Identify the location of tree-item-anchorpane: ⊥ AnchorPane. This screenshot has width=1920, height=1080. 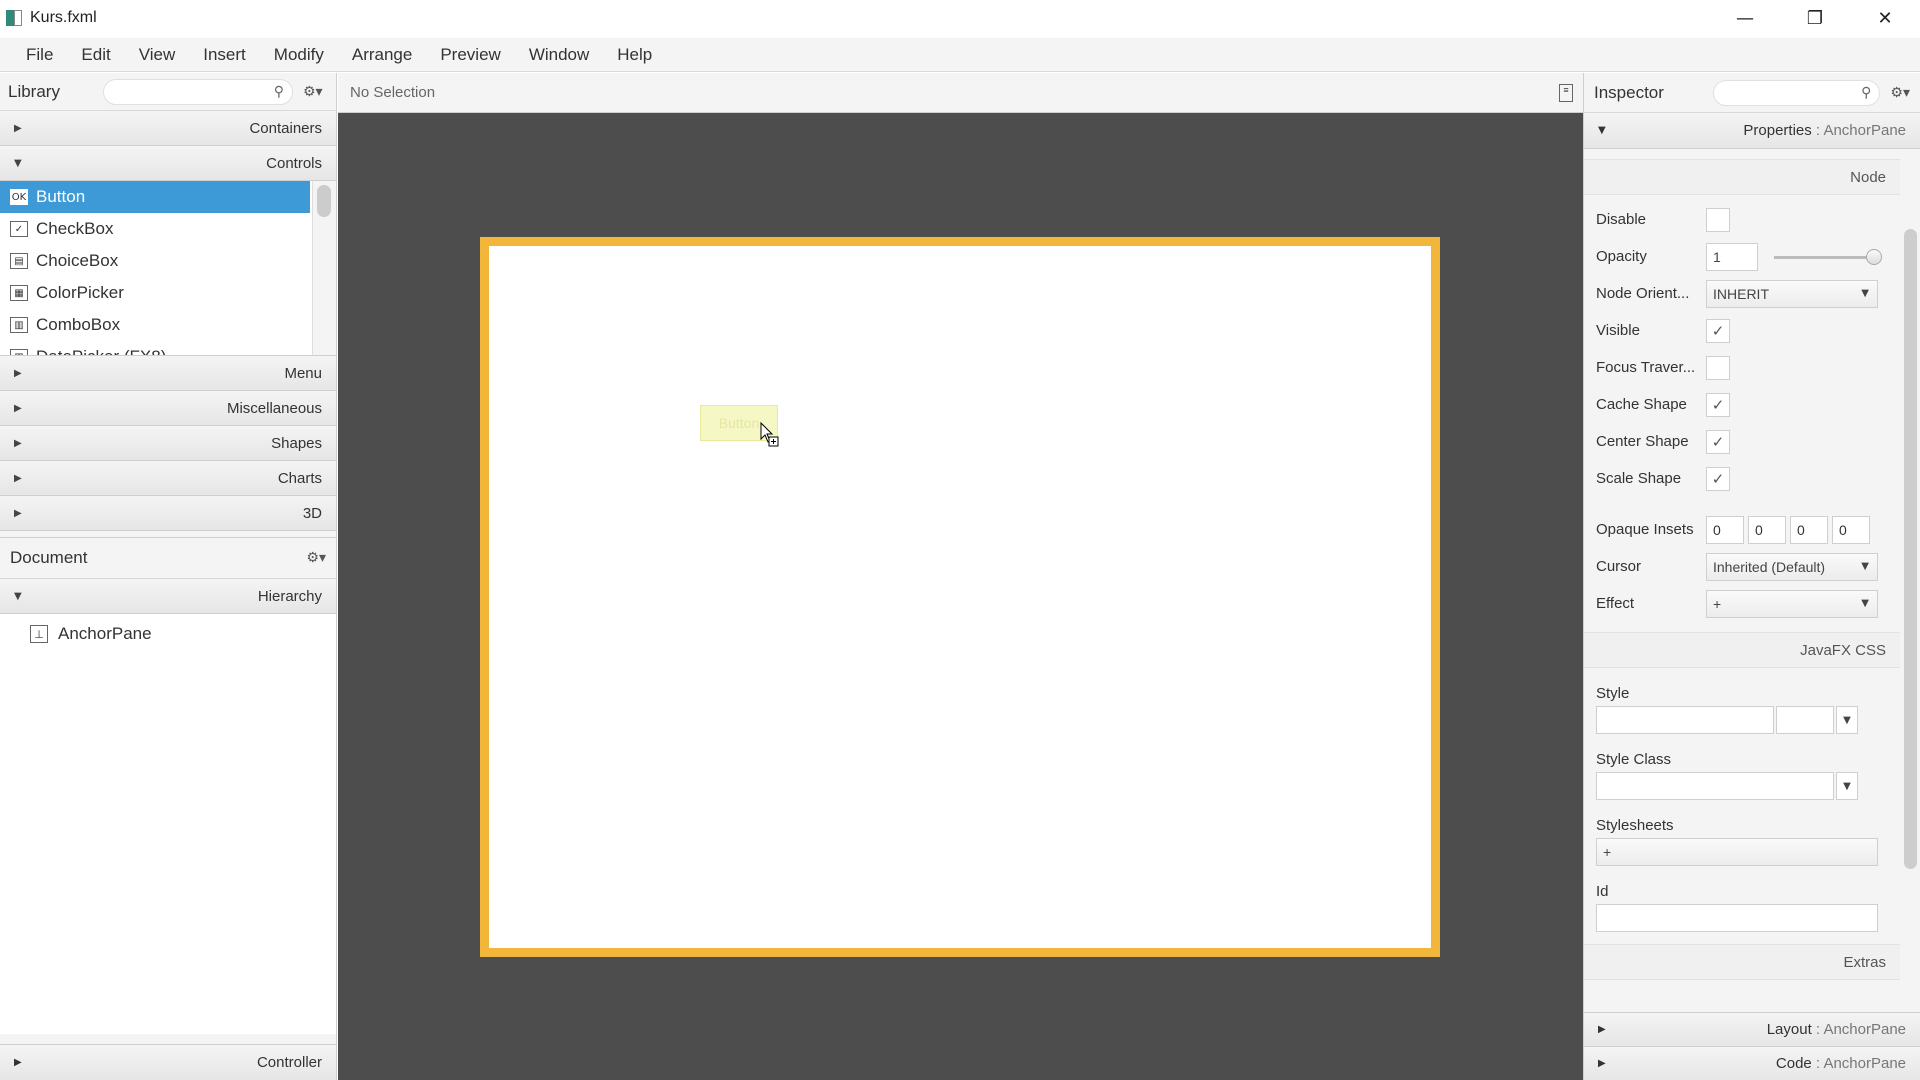
(168, 634).